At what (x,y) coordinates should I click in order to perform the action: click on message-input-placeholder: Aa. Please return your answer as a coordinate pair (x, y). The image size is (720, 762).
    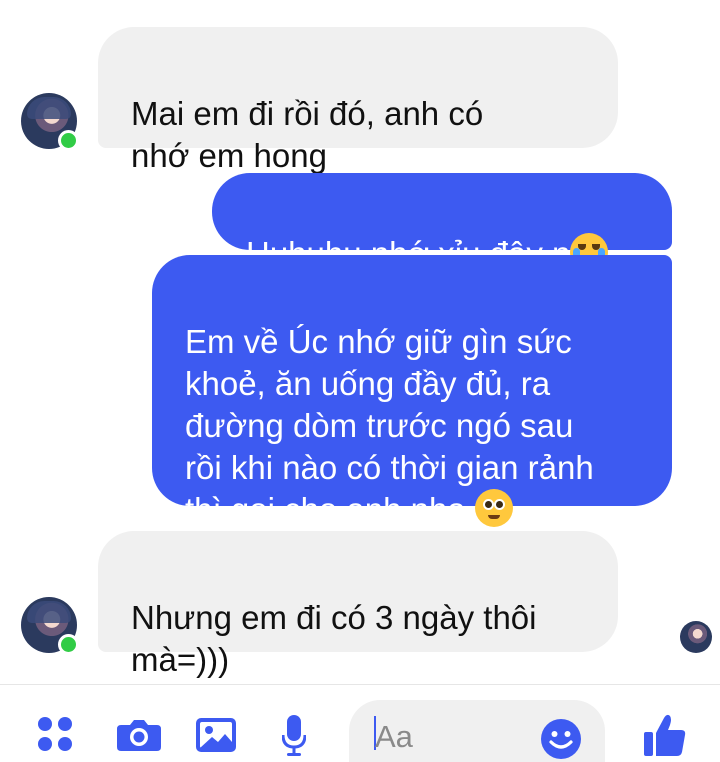
    Looking at the image, I should click on (394, 736).